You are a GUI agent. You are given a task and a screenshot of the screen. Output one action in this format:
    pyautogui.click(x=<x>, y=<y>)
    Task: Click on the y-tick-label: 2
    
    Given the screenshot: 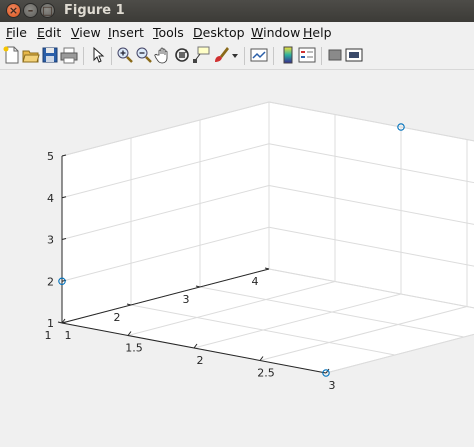 What is the action you would take?
    pyautogui.click(x=117, y=317)
    